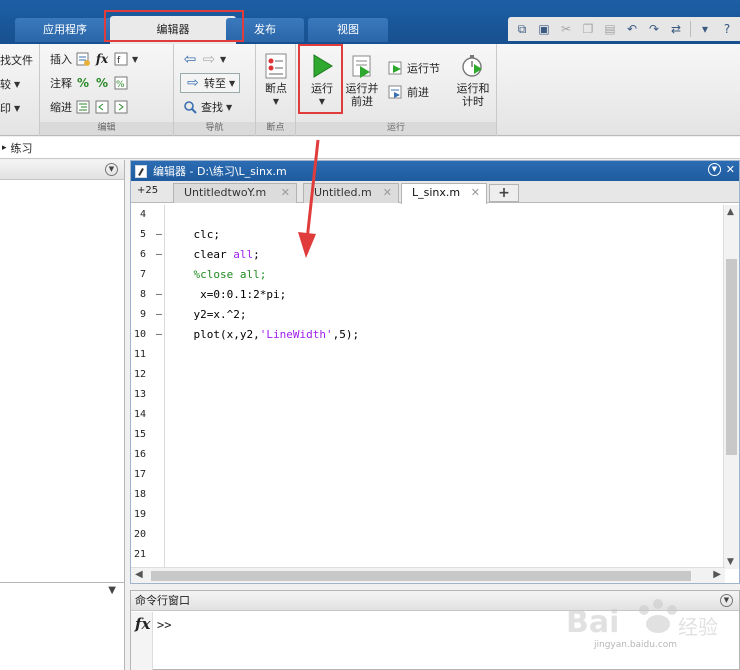  I want to click on vertical-scrollbar: ▲ ▼, so click(731, 387).